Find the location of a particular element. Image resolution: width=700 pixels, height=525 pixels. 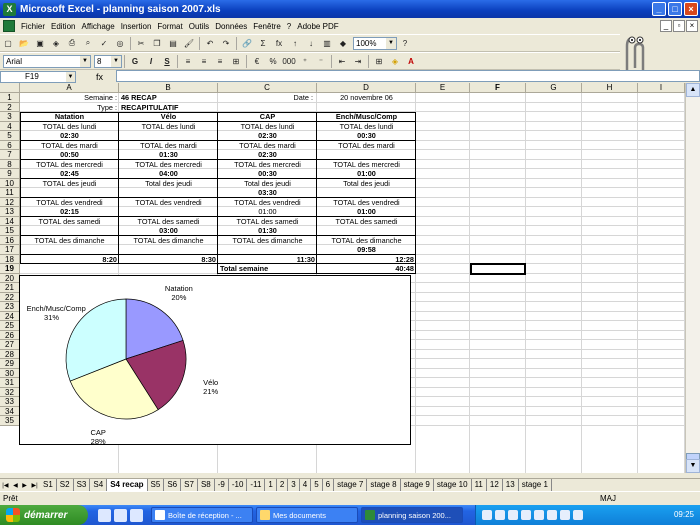

row-header: 26 is located at coordinates (10, 335).